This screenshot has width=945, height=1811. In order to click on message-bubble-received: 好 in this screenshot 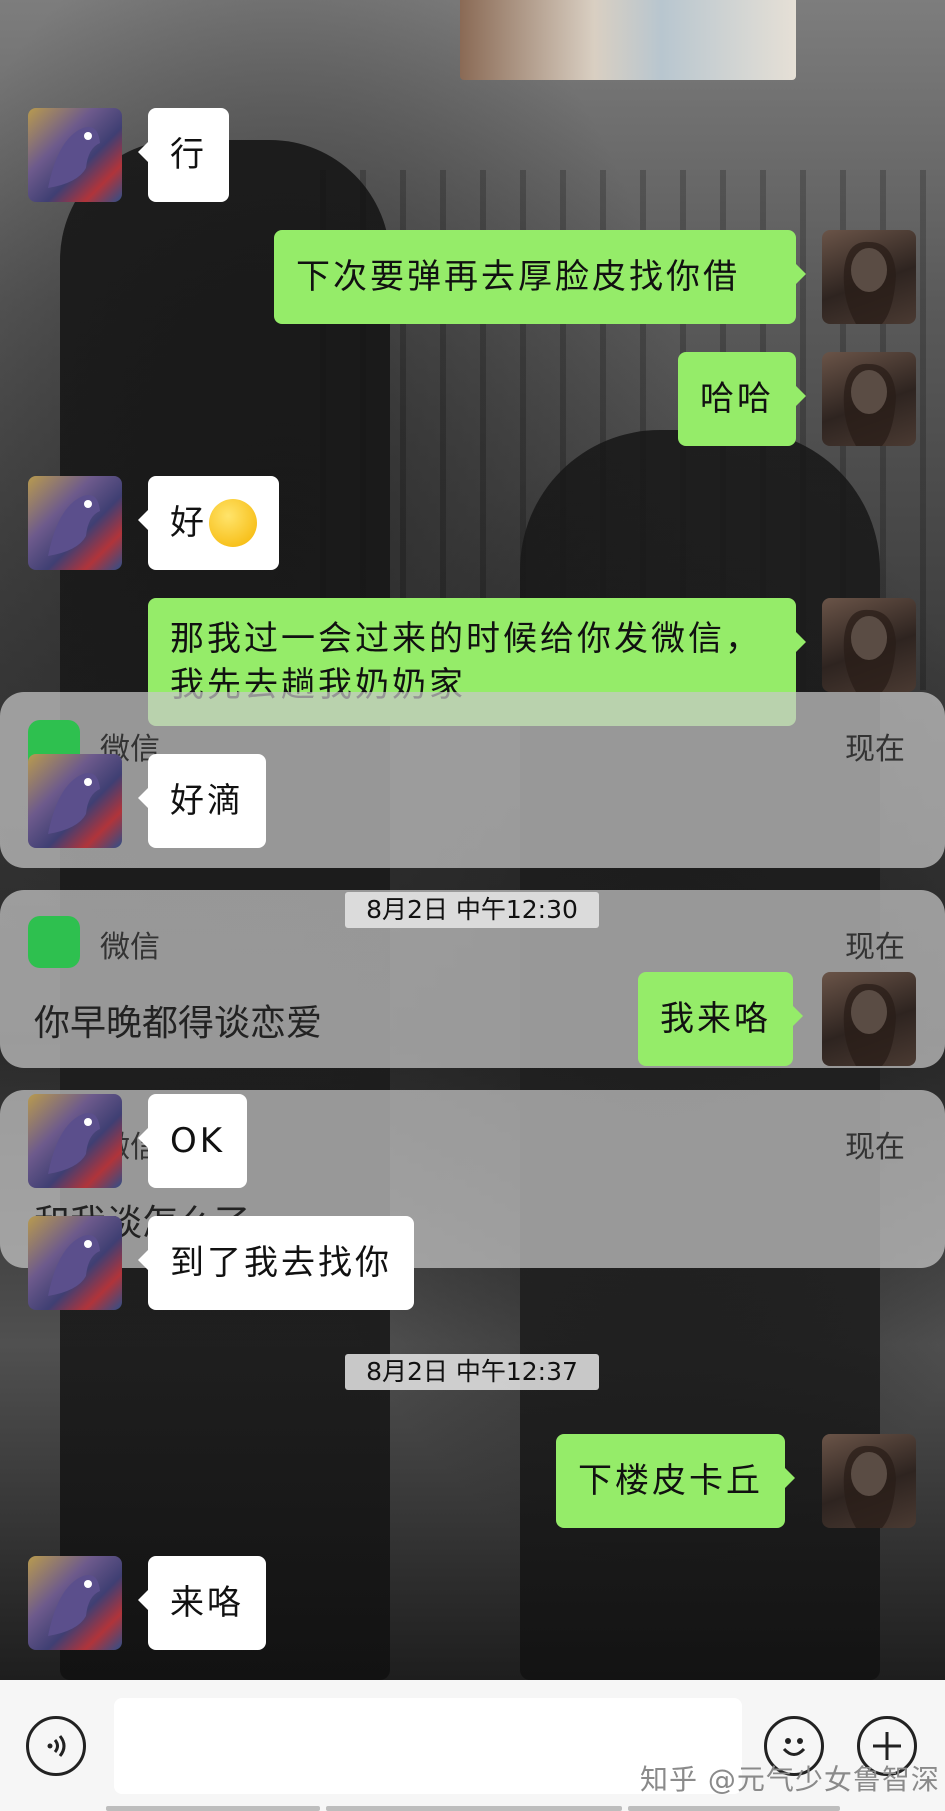, I will do `click(208, 523)`.